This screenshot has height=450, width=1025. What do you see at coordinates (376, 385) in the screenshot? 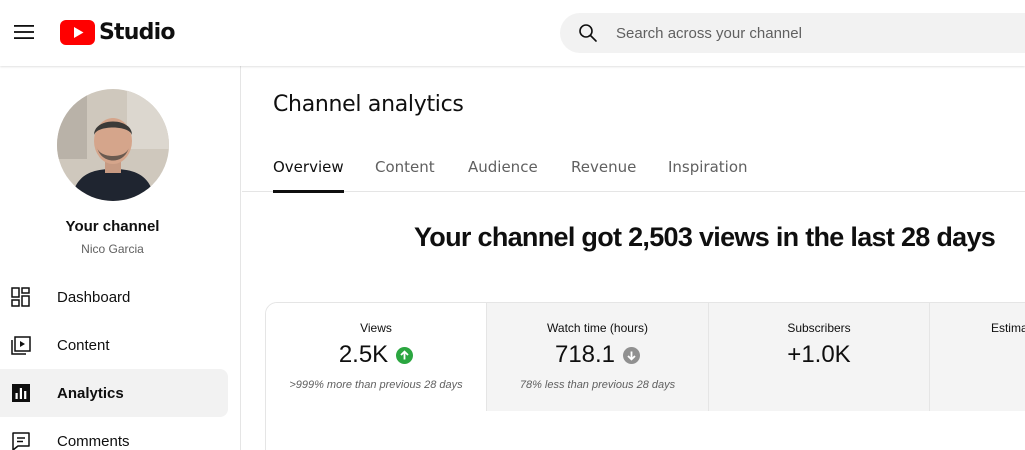
I see `metric-comparison: >999% more than previous 28 days` at bounding box center [376, 385].